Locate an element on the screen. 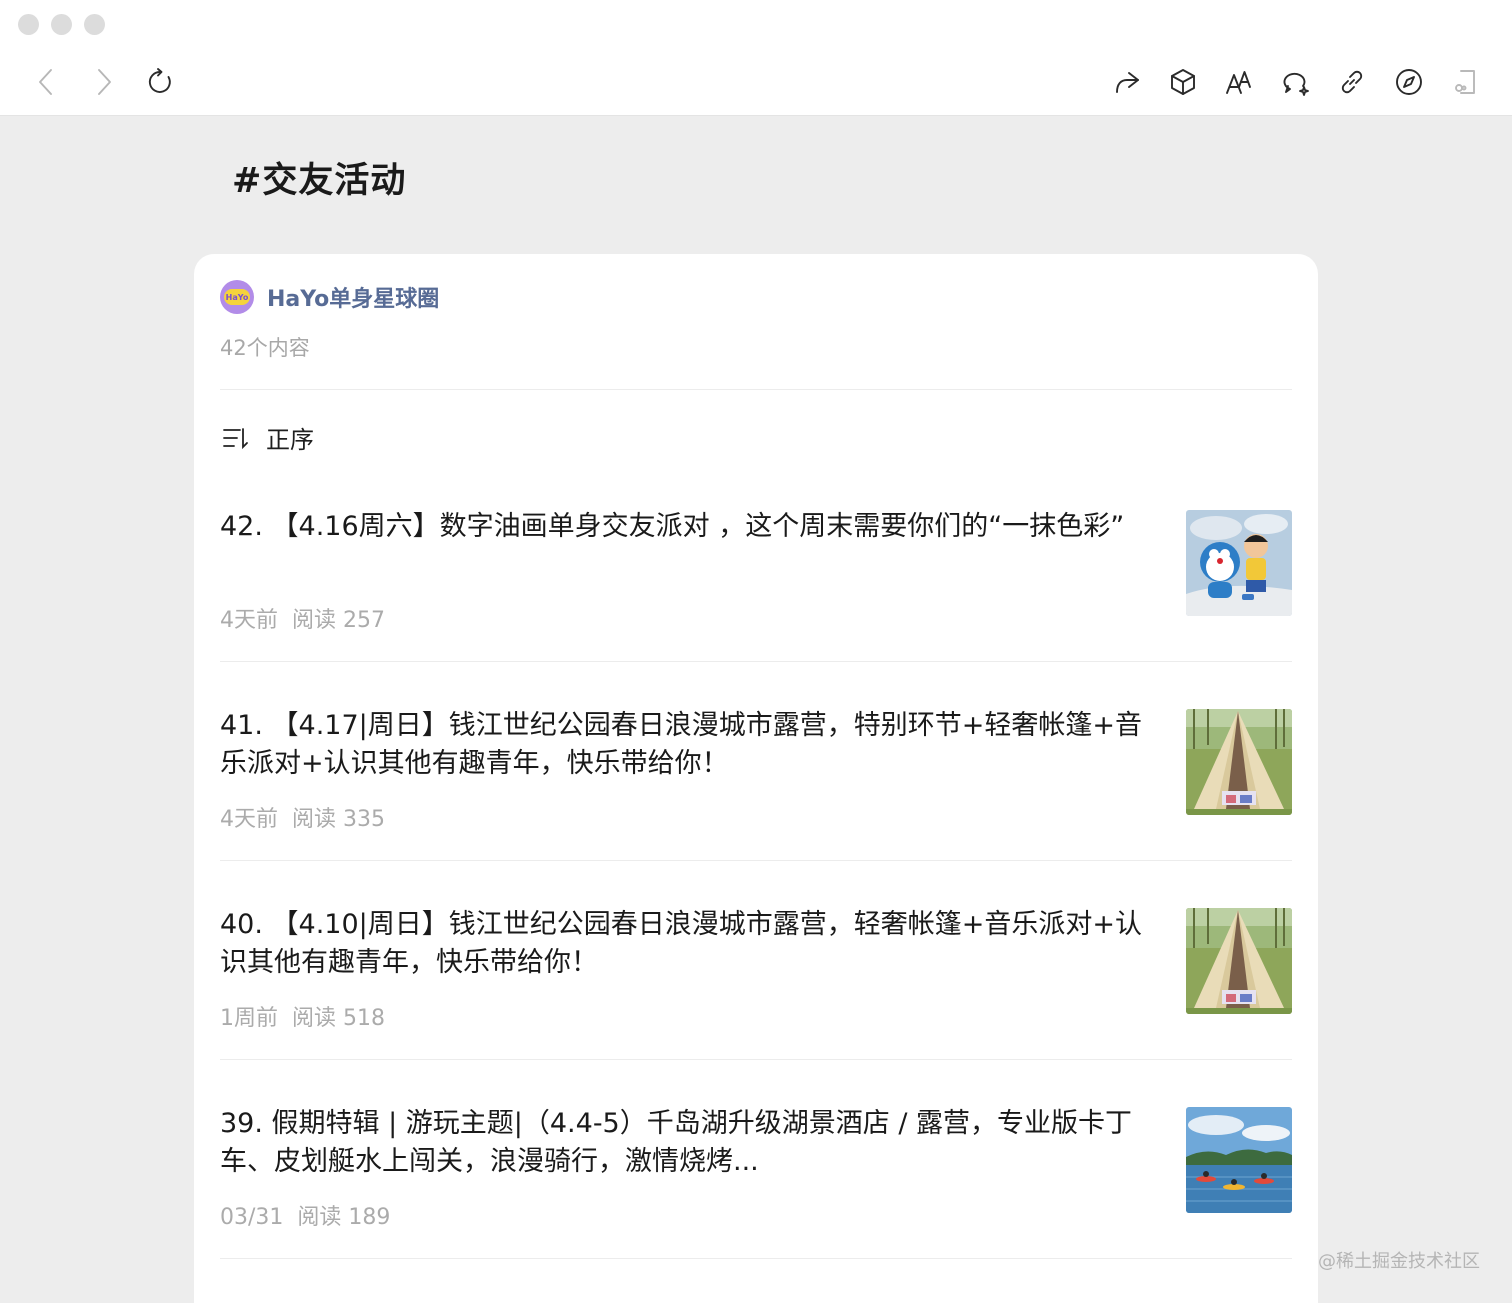 This screenshot has width=1512, height=1303. mini-program-button is located at coordinates (1183, 82).